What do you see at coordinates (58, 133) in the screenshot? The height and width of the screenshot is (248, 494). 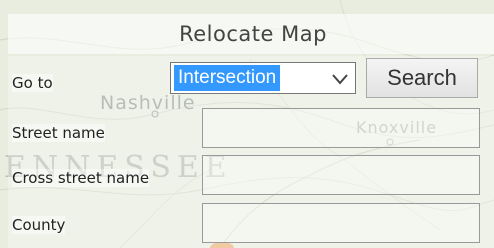 I see `street-name-label: Street name` at bounding box center [58, 133].